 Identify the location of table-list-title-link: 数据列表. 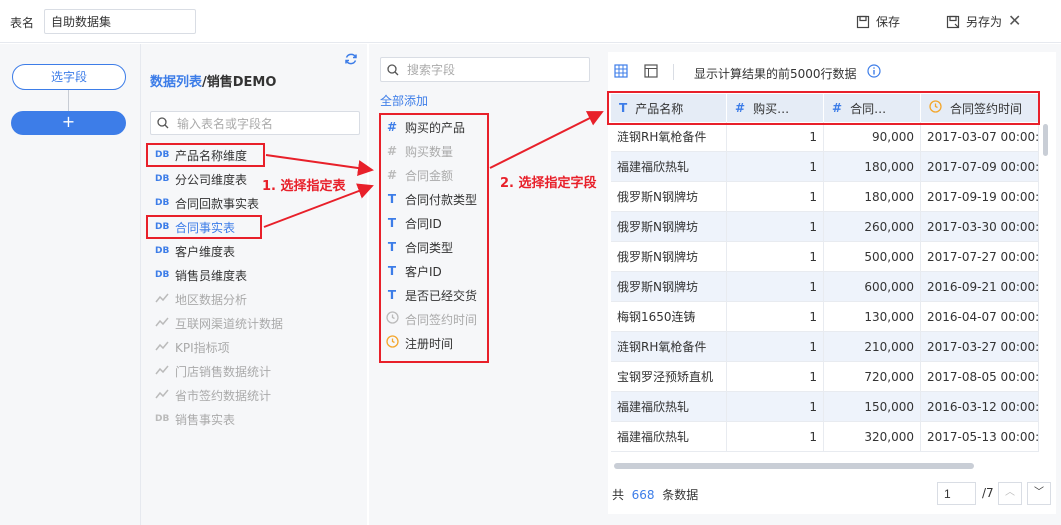
(176, 82).